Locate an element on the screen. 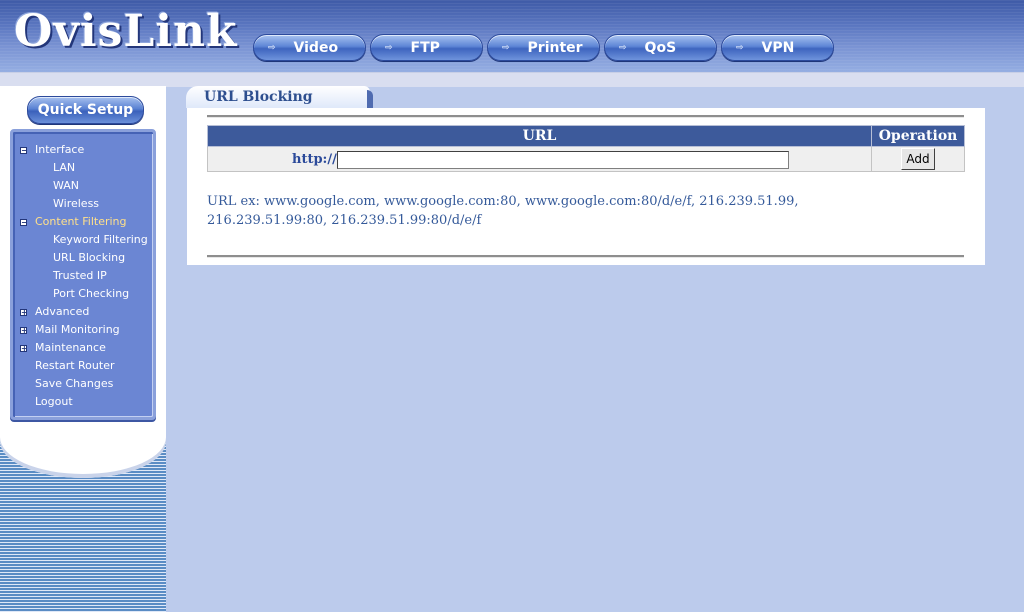  table-header-row: URL Operation is located at coordinates (585, 136).